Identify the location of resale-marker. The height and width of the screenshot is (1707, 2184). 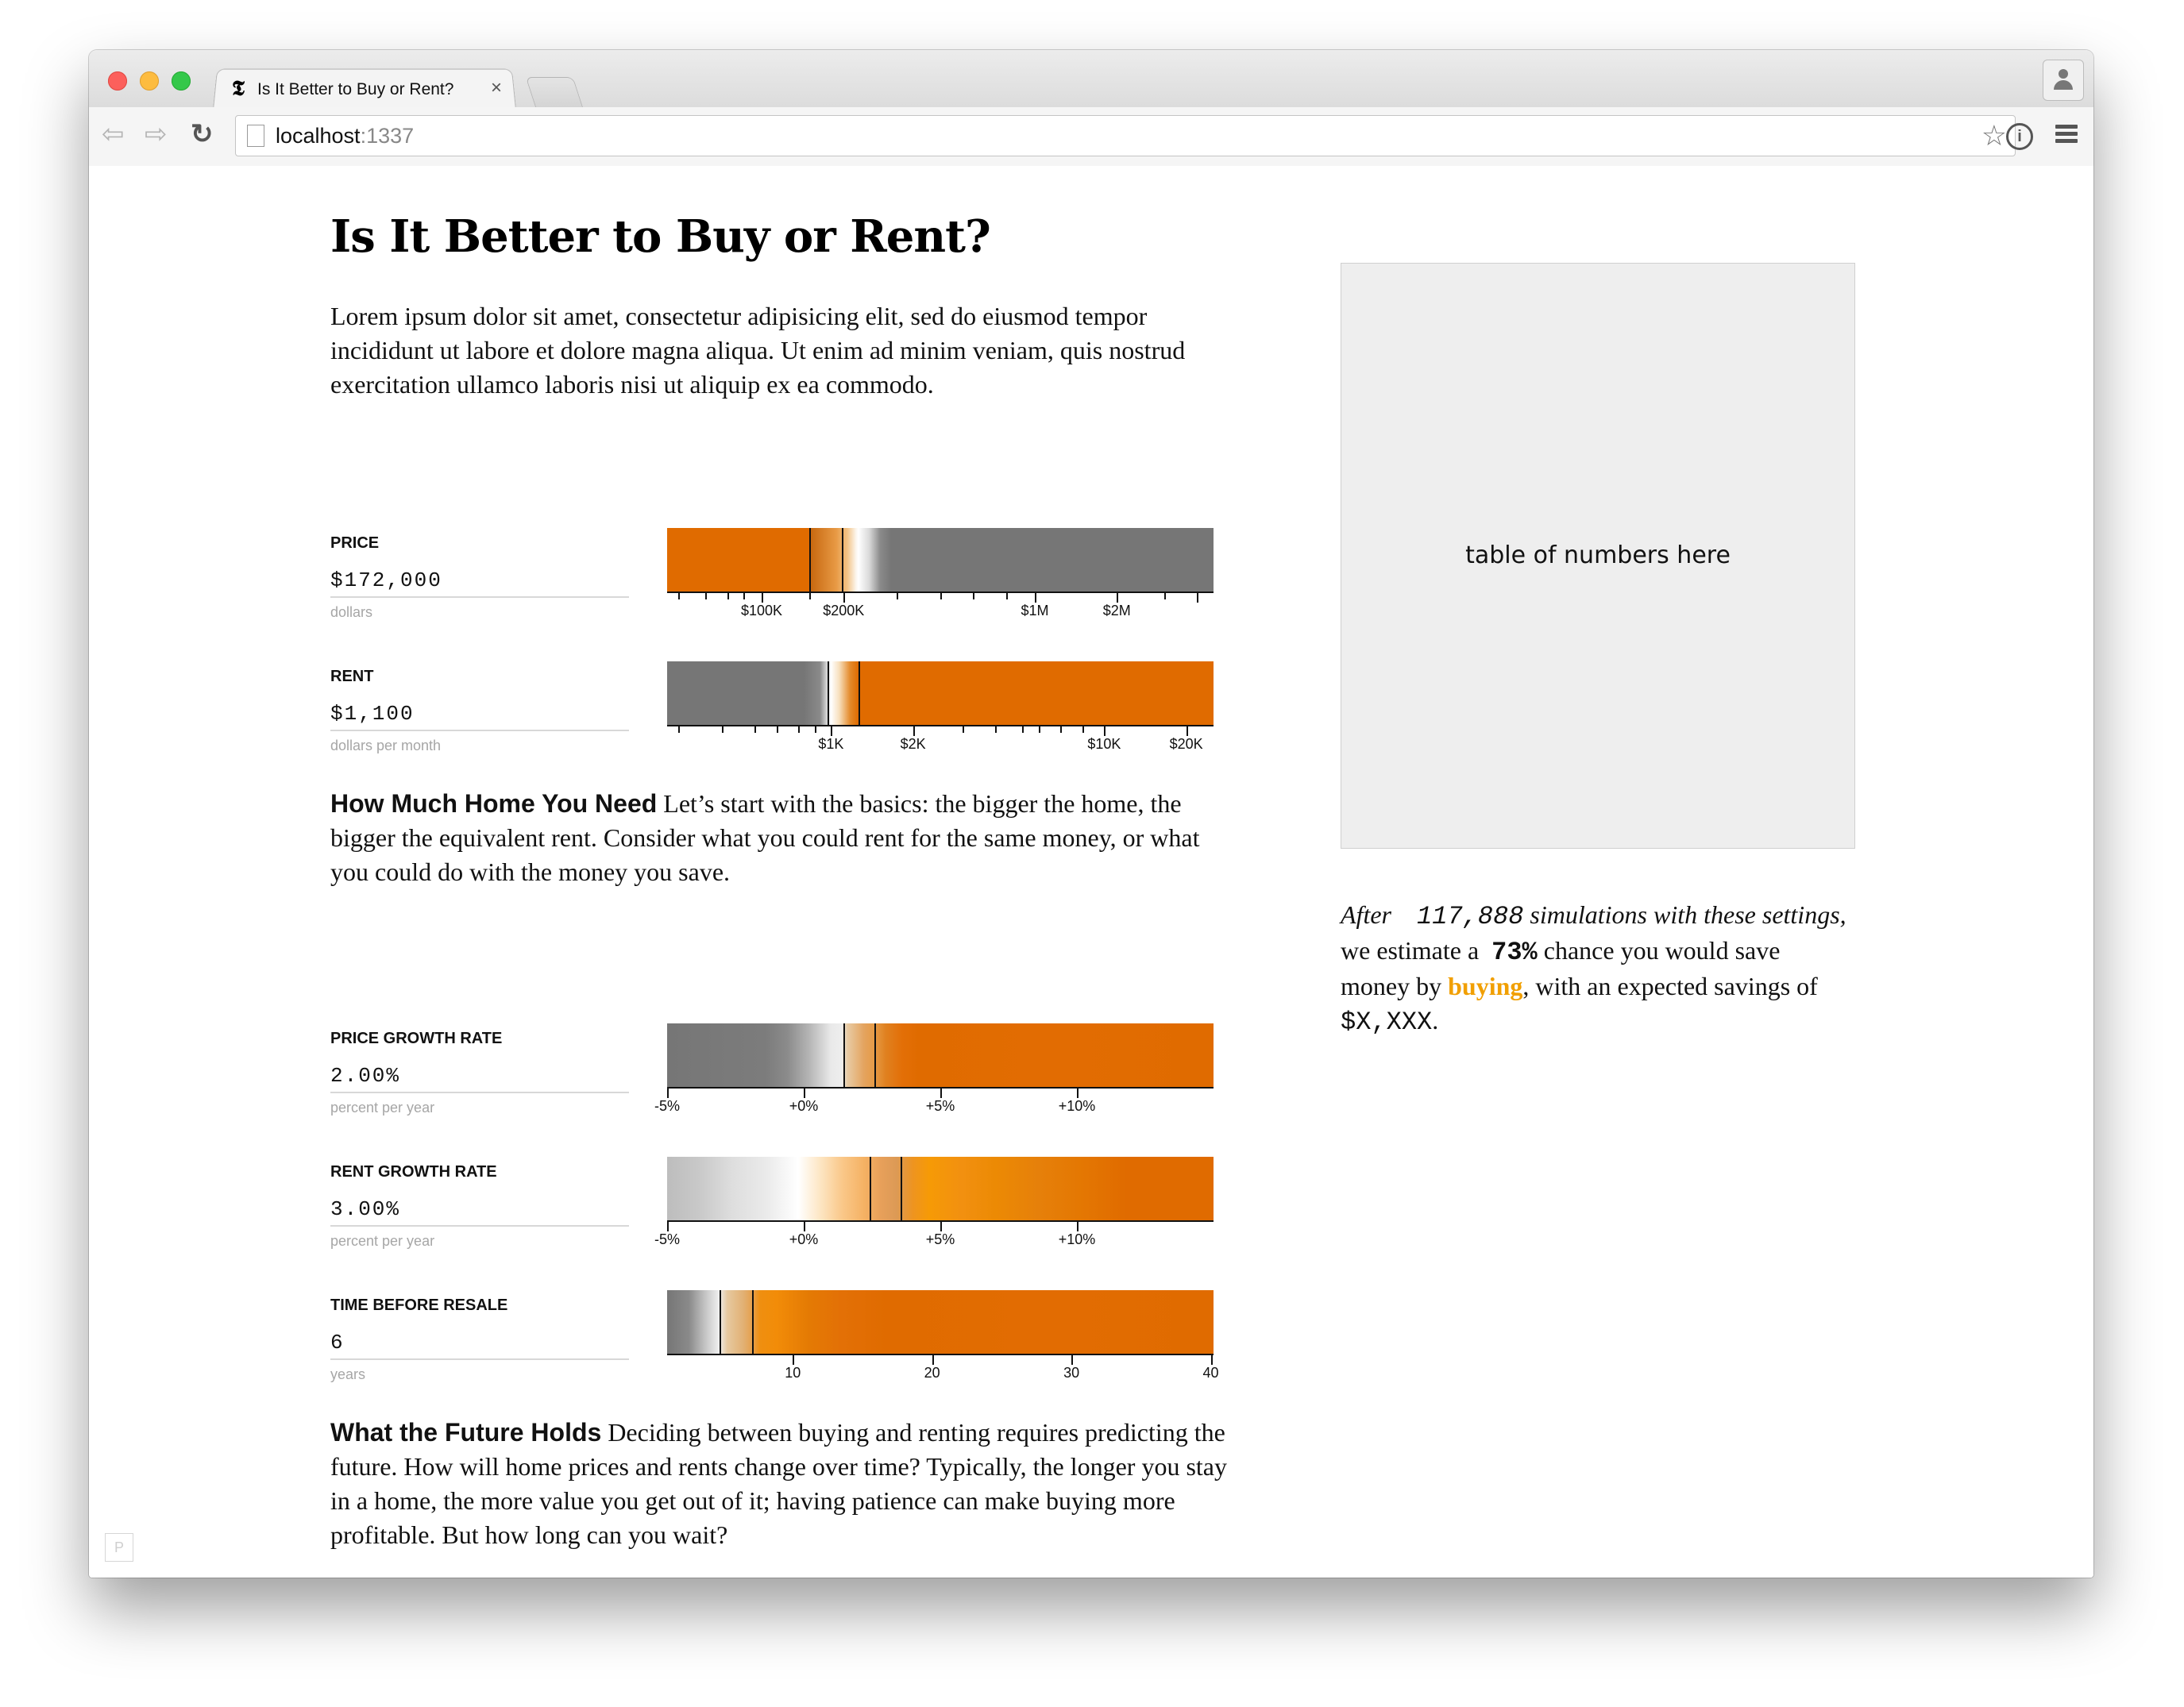
(721, 1322).